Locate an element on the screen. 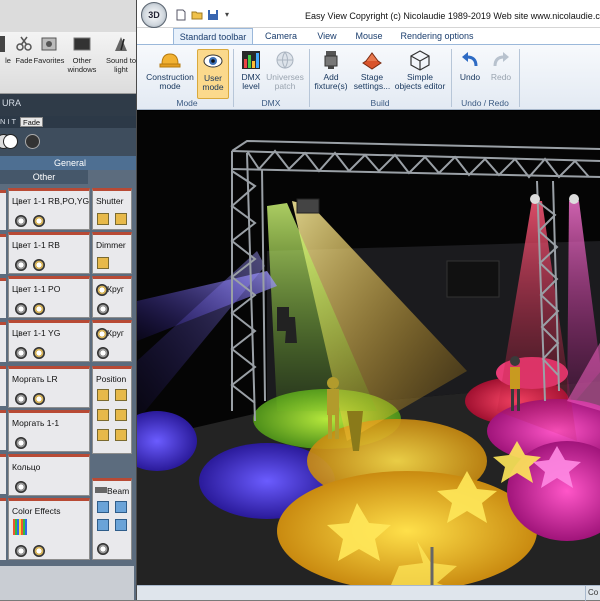 Image resolution: width=600 pixels, height=601 pixels. background-titlebar is located at coordinates (70, 16).